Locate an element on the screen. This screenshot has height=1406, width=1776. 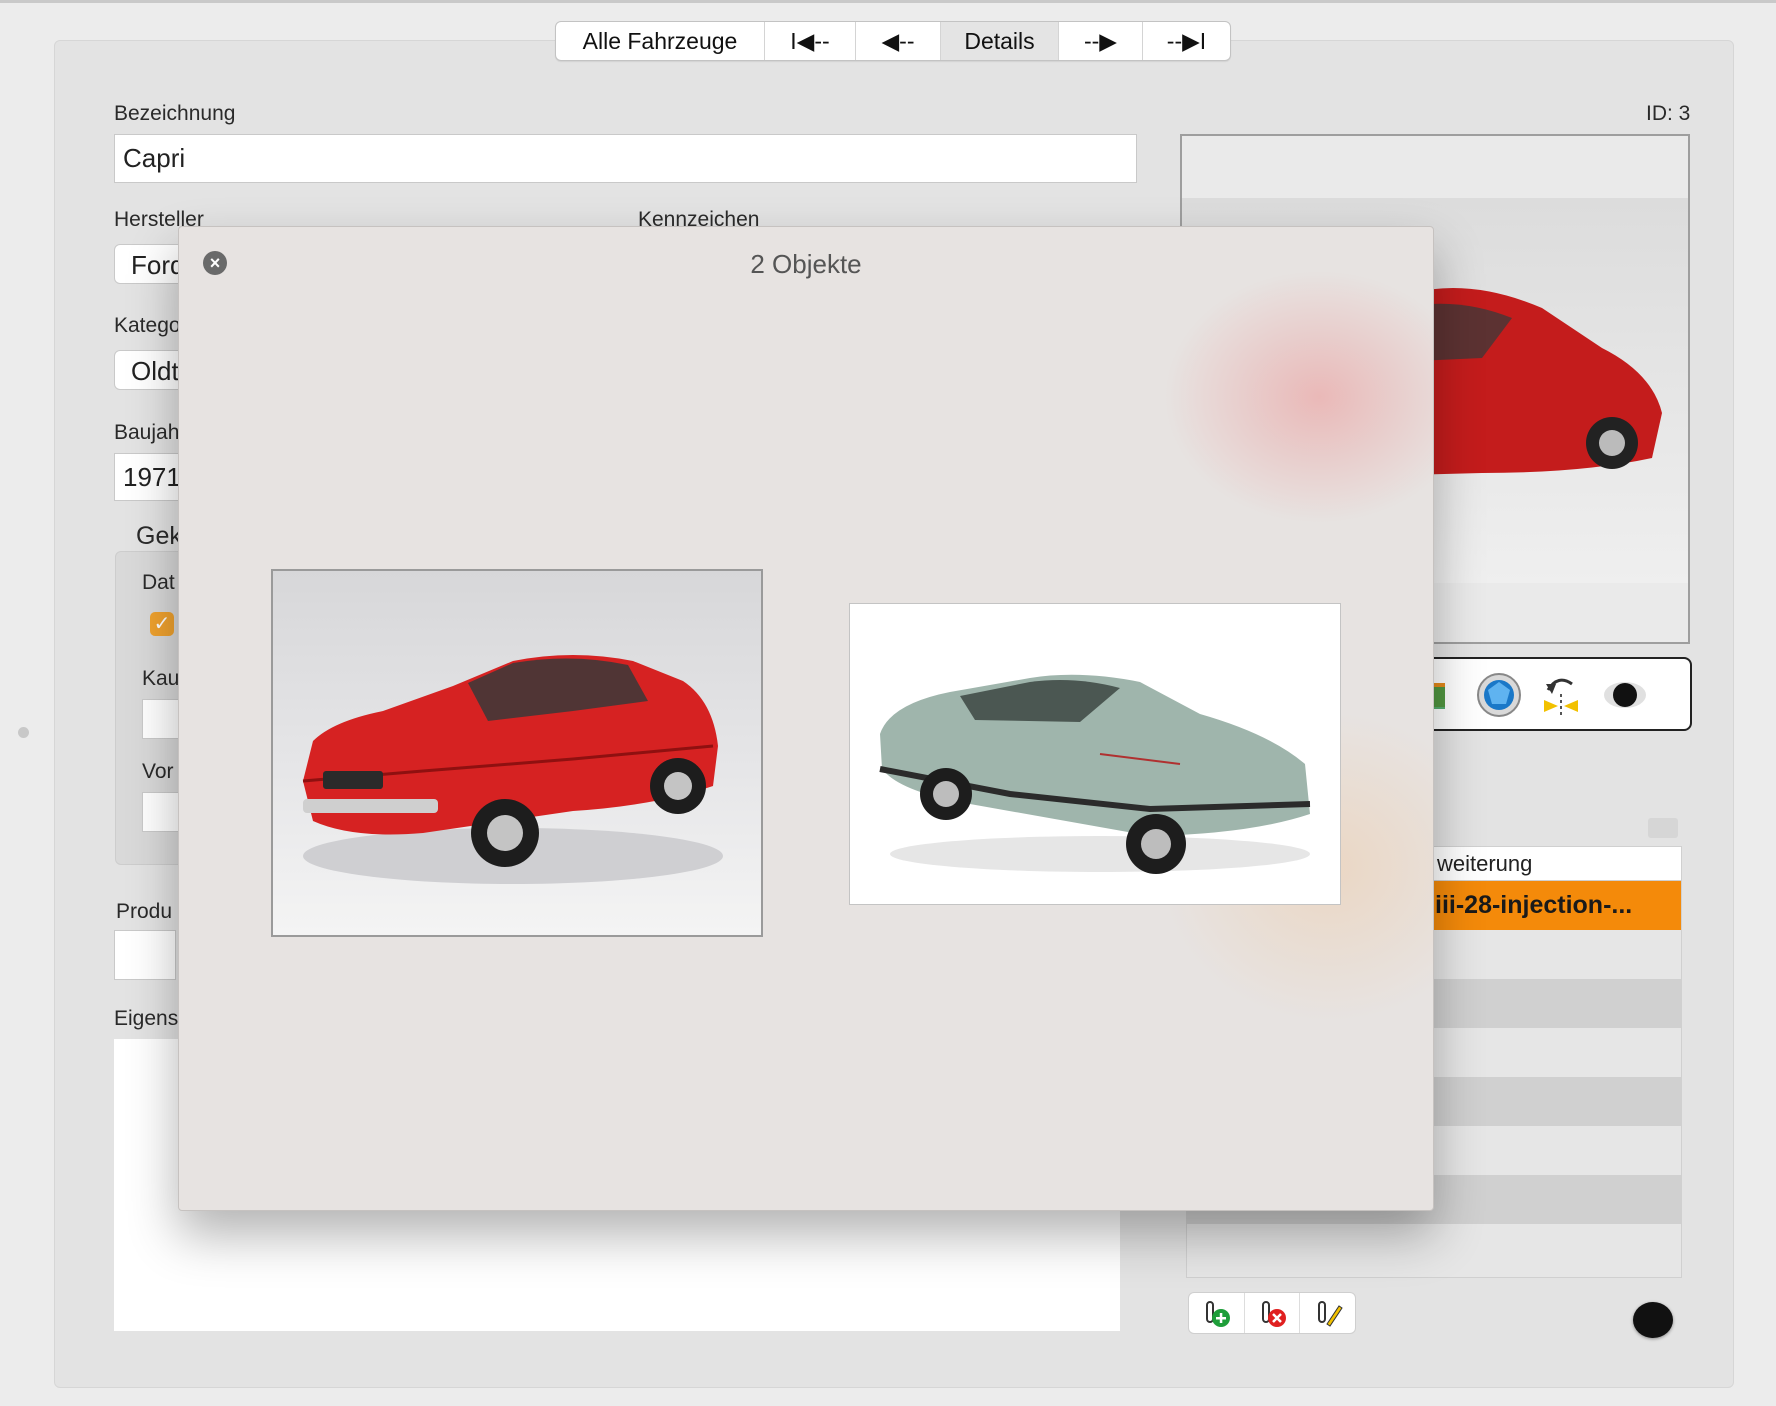
preview-eye-icon is located at coordinates (1653, 1320).